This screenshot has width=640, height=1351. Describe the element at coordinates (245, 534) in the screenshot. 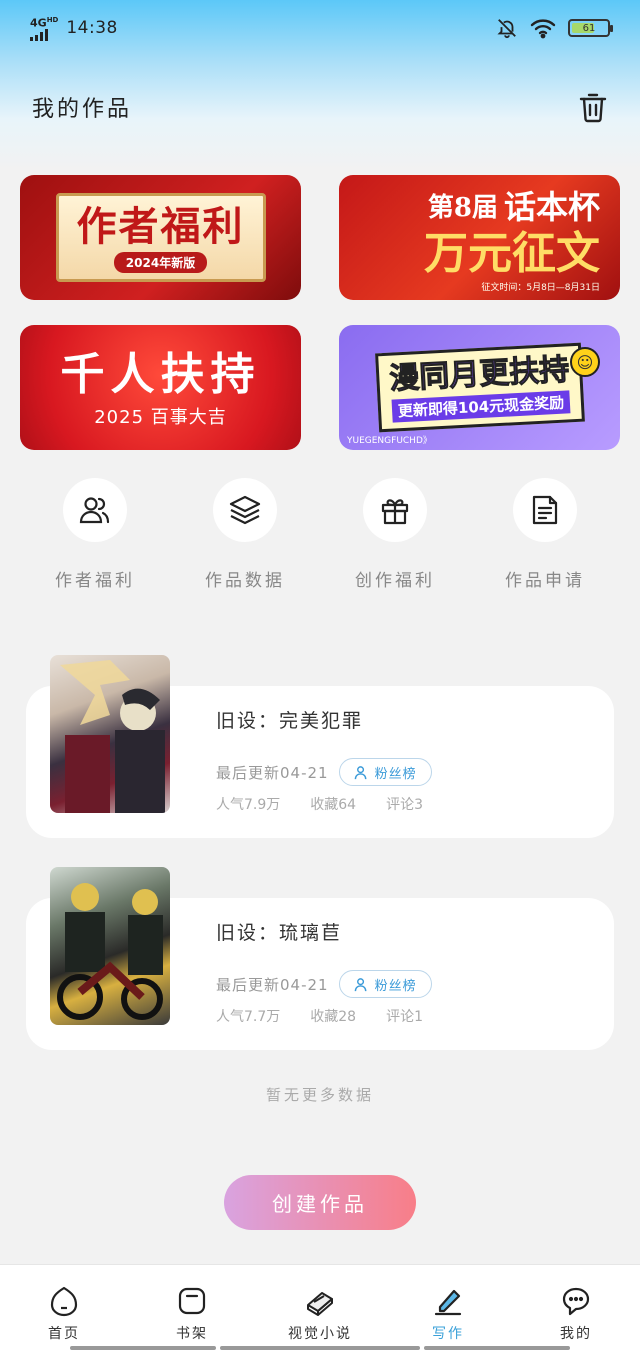

I see `shortcut-work-data: 作品数据` at that location.